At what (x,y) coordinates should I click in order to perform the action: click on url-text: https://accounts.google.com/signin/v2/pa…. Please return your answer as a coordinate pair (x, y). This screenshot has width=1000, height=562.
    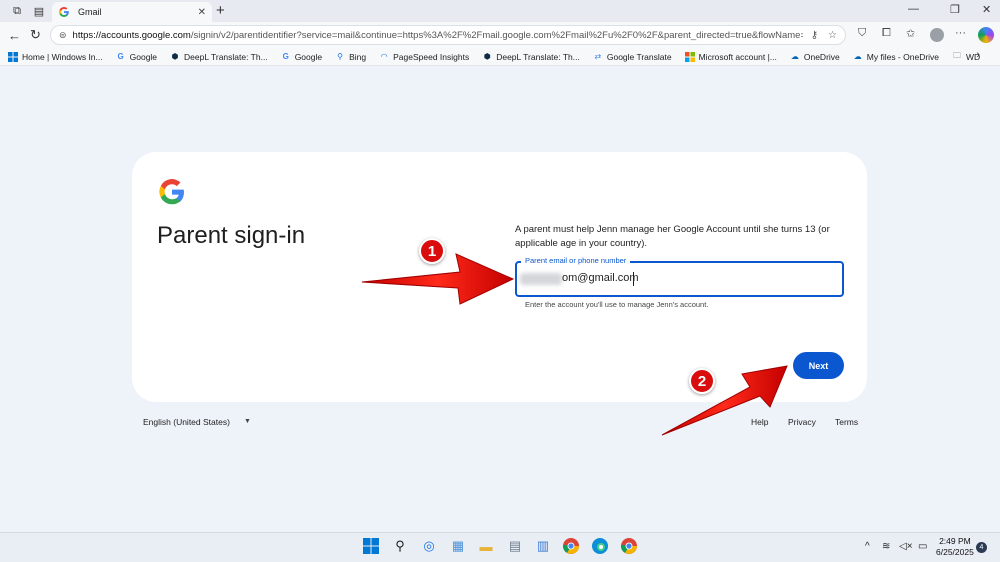
    Looking at the image, I should click on (437, 35).